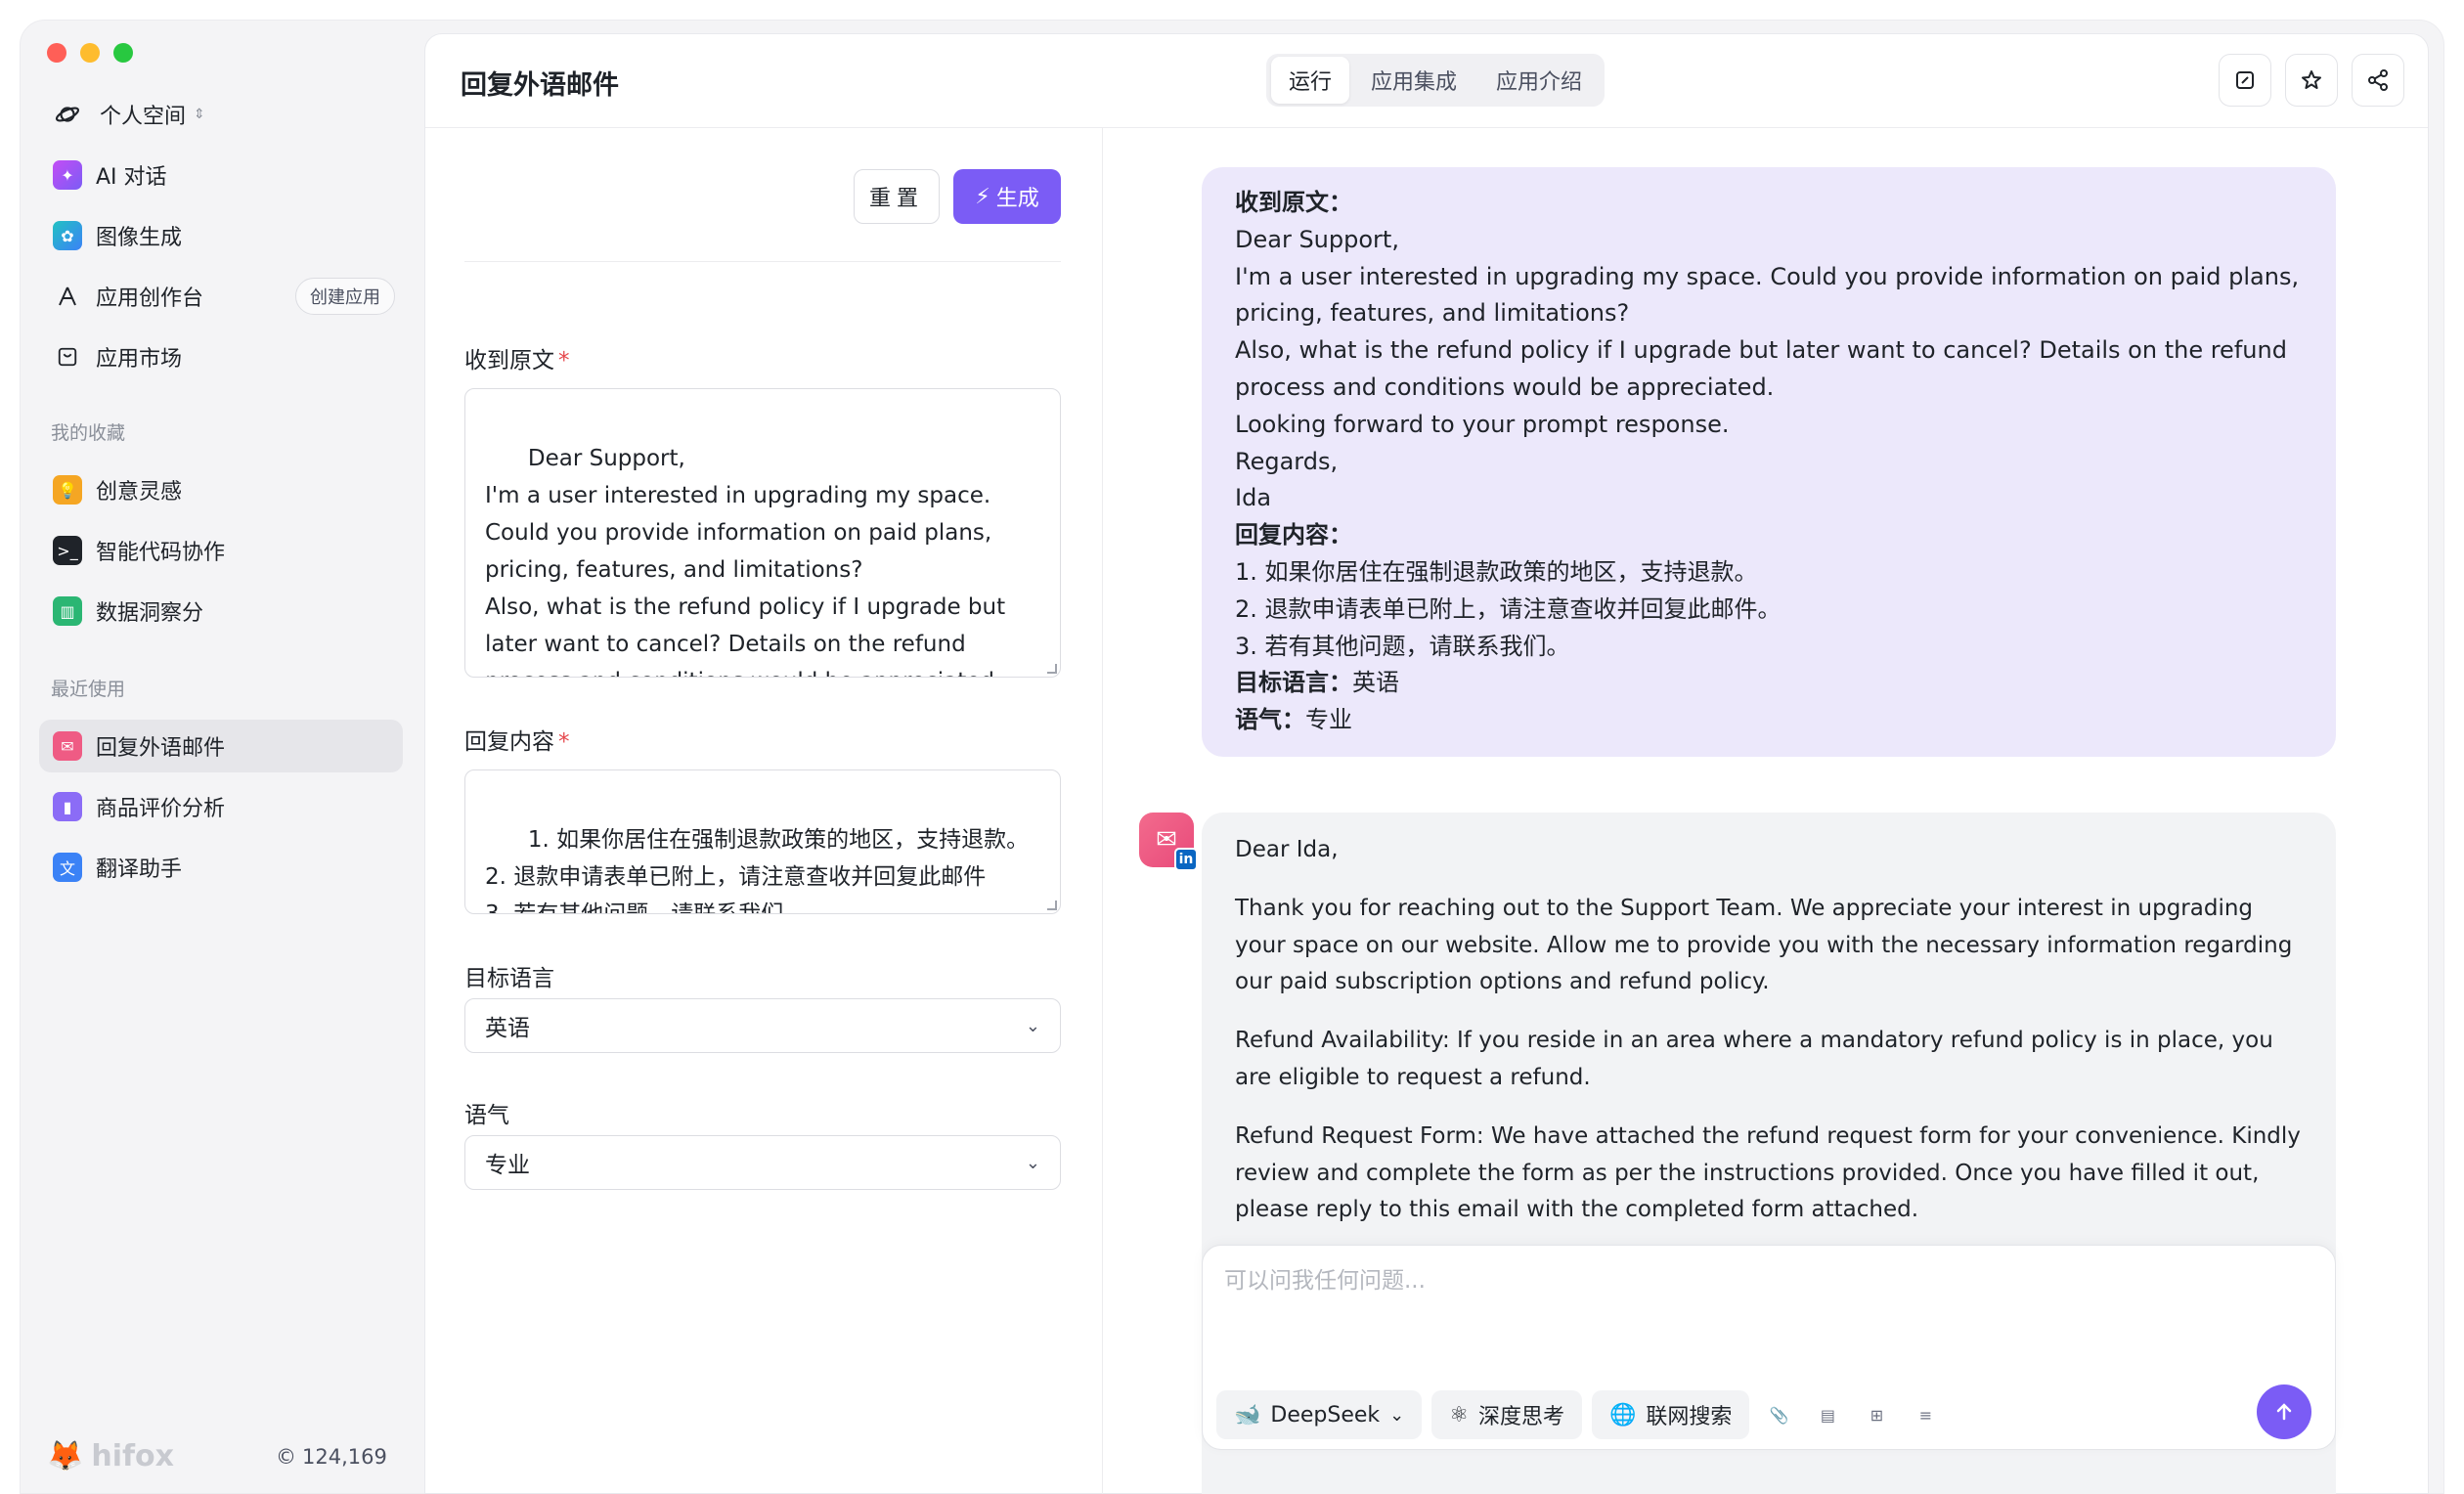  What do you see at coordinates (1539, 81) in the screenshot?
I see `tab-intro: 应用介绍` at bounding box center [1539, 81].